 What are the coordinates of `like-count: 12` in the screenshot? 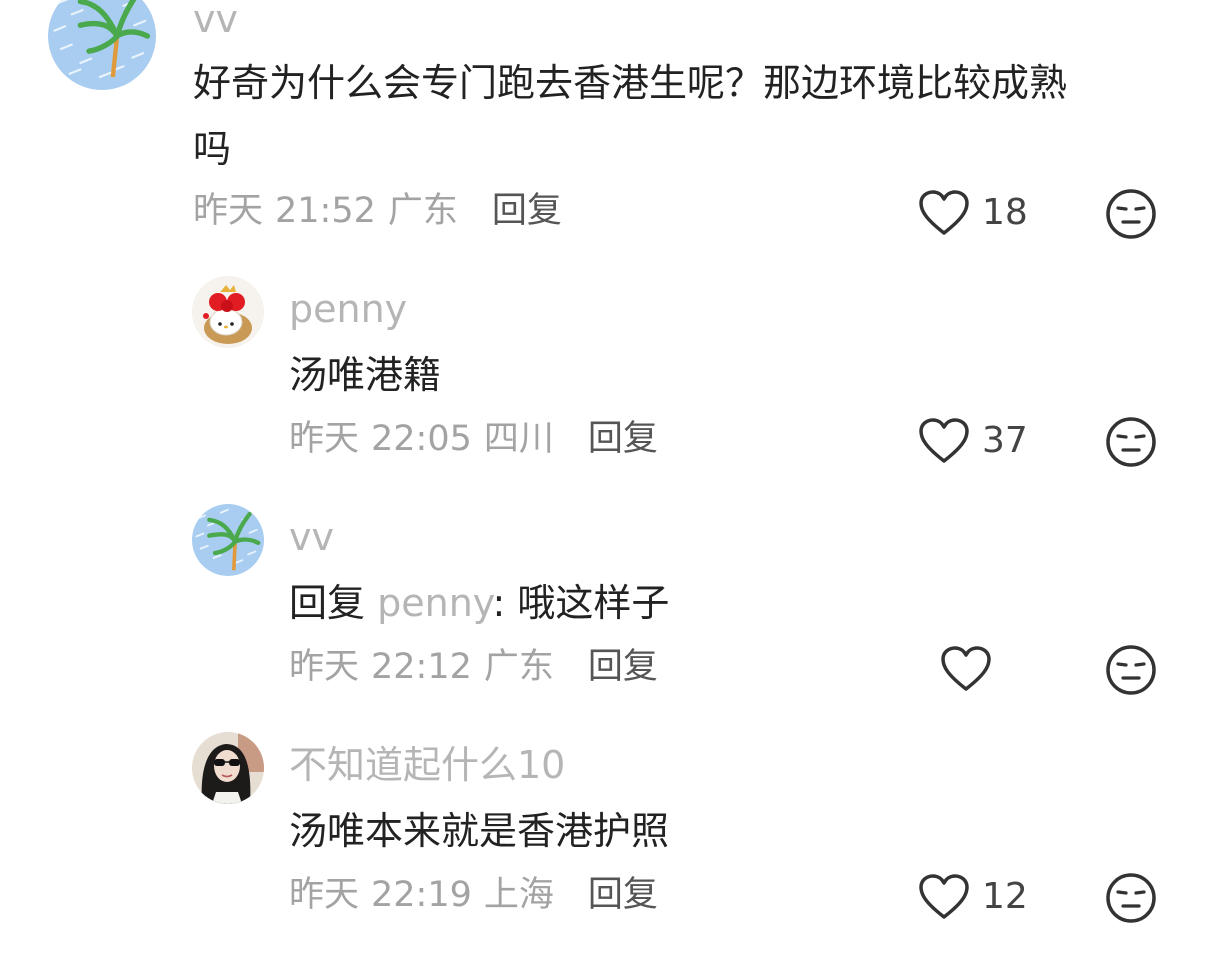 It's located at (1005, 896).